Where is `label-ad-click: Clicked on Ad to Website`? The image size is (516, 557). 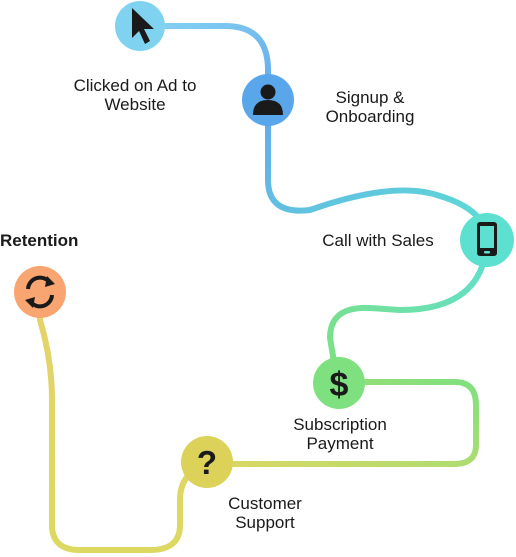
label-ad-click: Clicked on Ad to Website is located at coordinates (135, 95).